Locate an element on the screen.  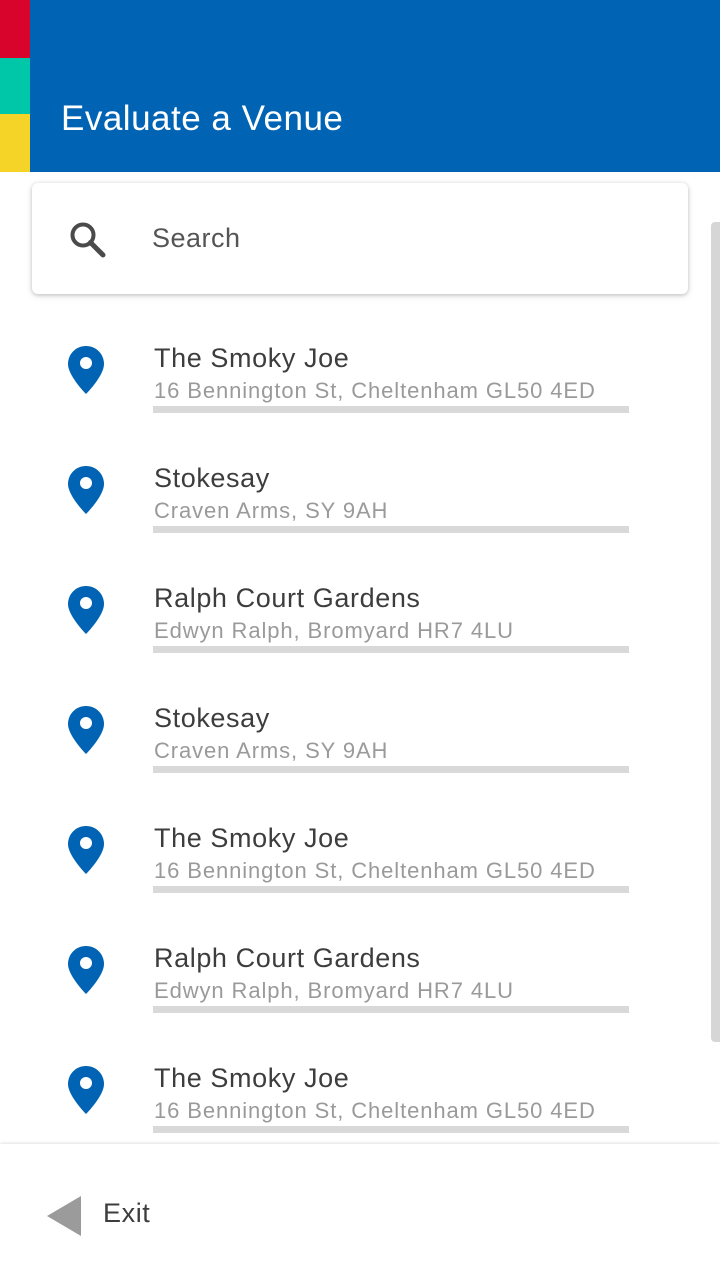
exit-label: Exit is located at coordinates (127, 1213).